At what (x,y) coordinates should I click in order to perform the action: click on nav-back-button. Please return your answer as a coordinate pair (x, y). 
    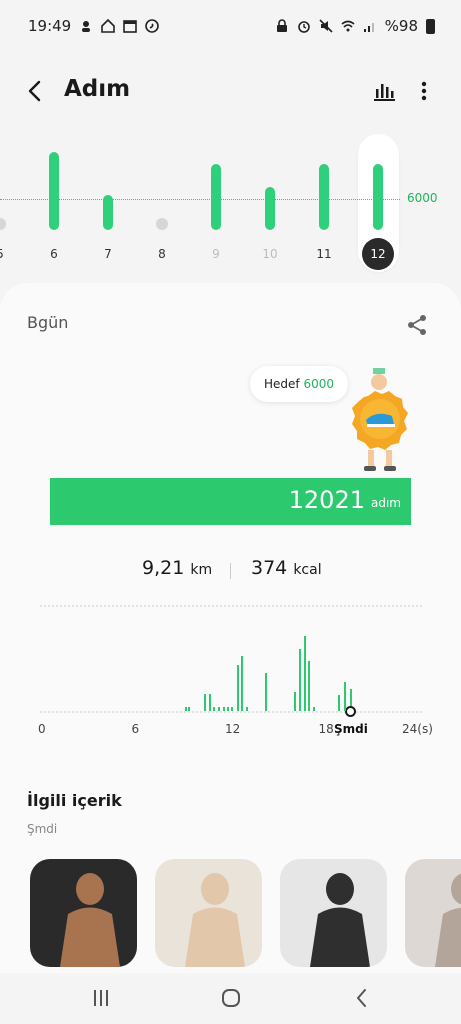
    Looking at the image, I should click on (361, 998).